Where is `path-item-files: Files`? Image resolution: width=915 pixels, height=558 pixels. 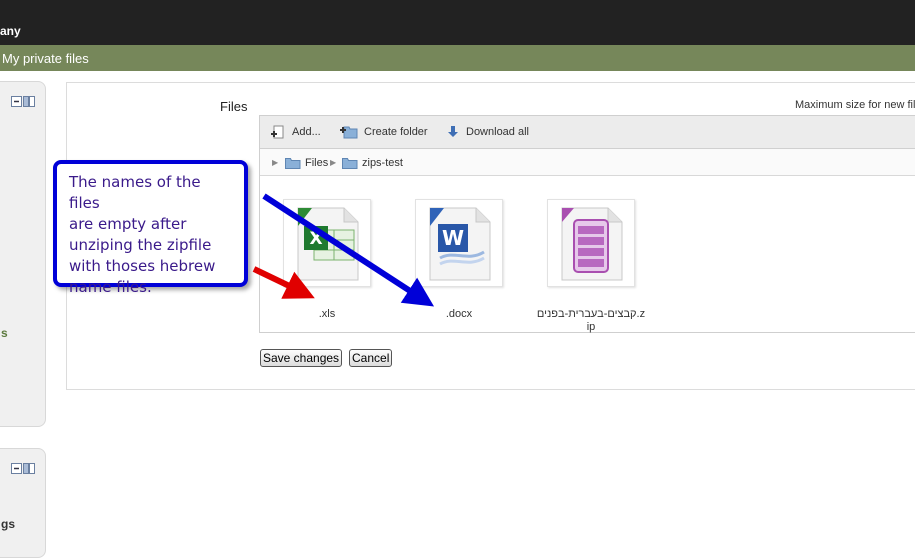 path-item-files: Files is located at coordinates (306, 163).